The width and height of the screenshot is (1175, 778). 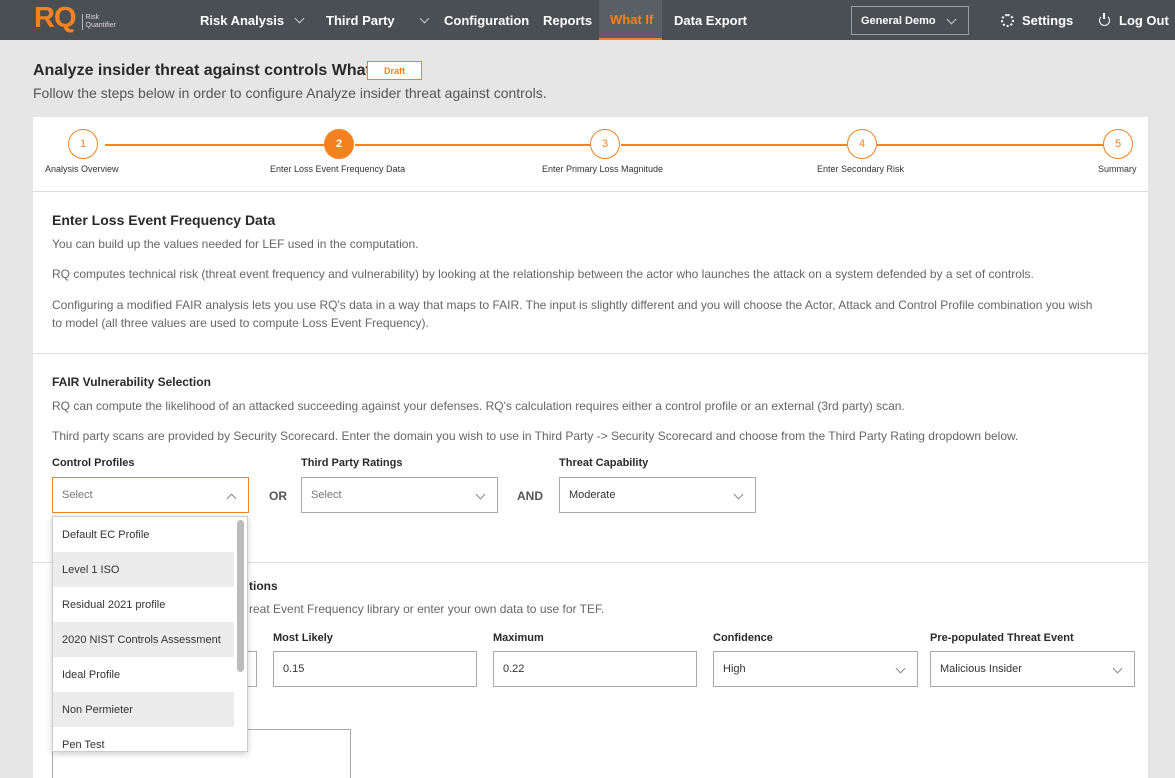 What do you see at coordinates (861, 169) in the screenshot?
I see `step-label: Enter Secondary Risk` at bounding box center [861, 169].